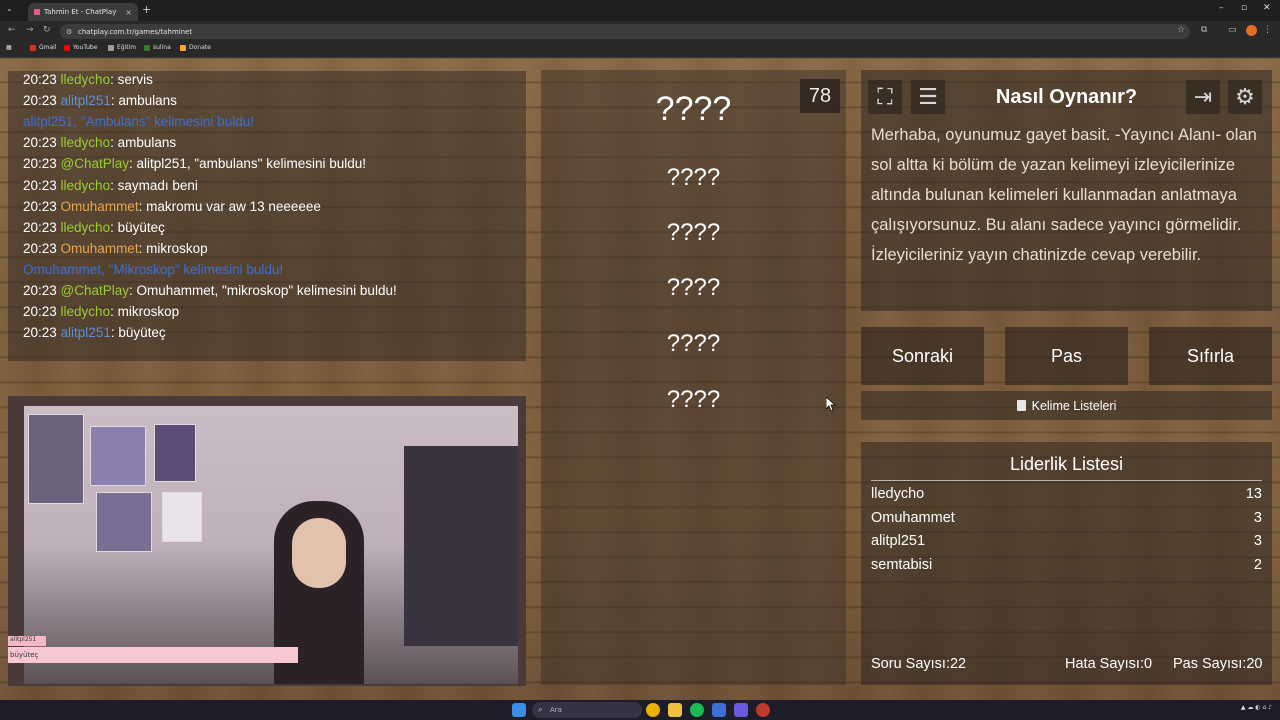  What do you see at coordinates (80, 47) in the screenshot?
I see `bookmark-youtube: YouTube` at bounding box center [80, 47].